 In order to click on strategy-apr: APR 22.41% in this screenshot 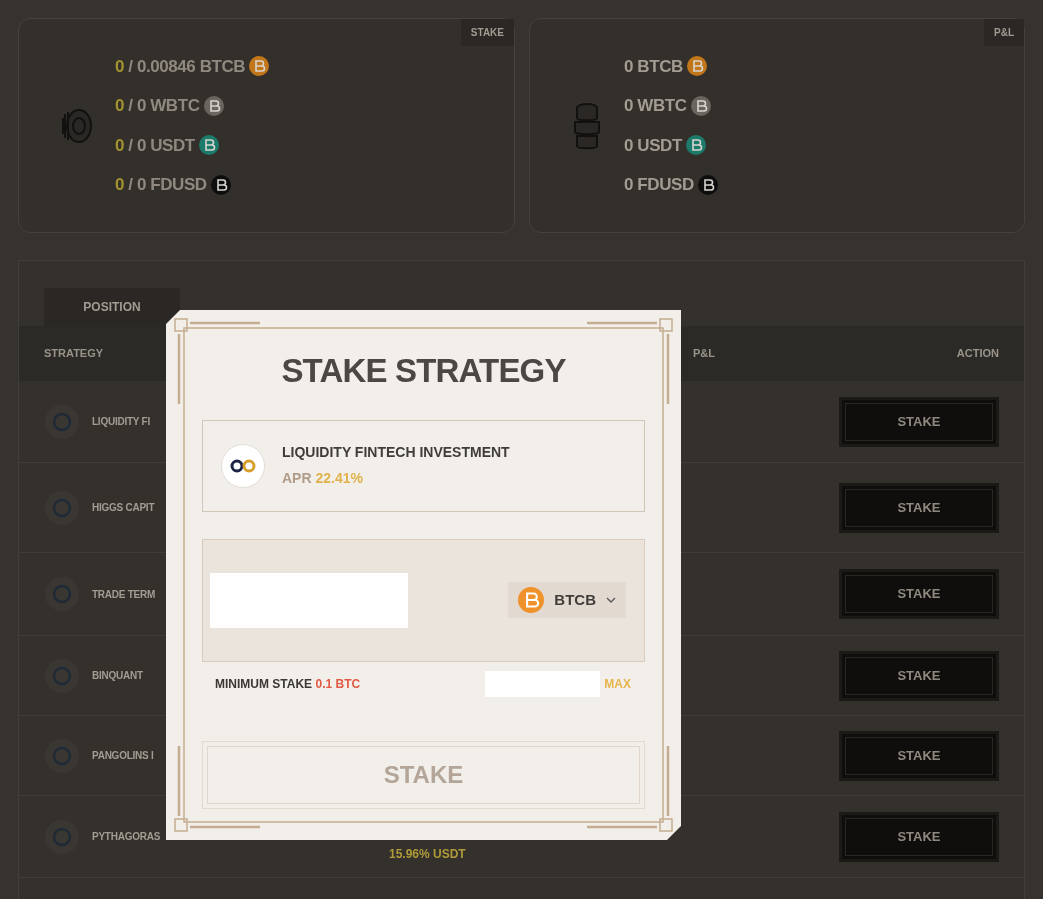, I will do `click(323, 478)`.